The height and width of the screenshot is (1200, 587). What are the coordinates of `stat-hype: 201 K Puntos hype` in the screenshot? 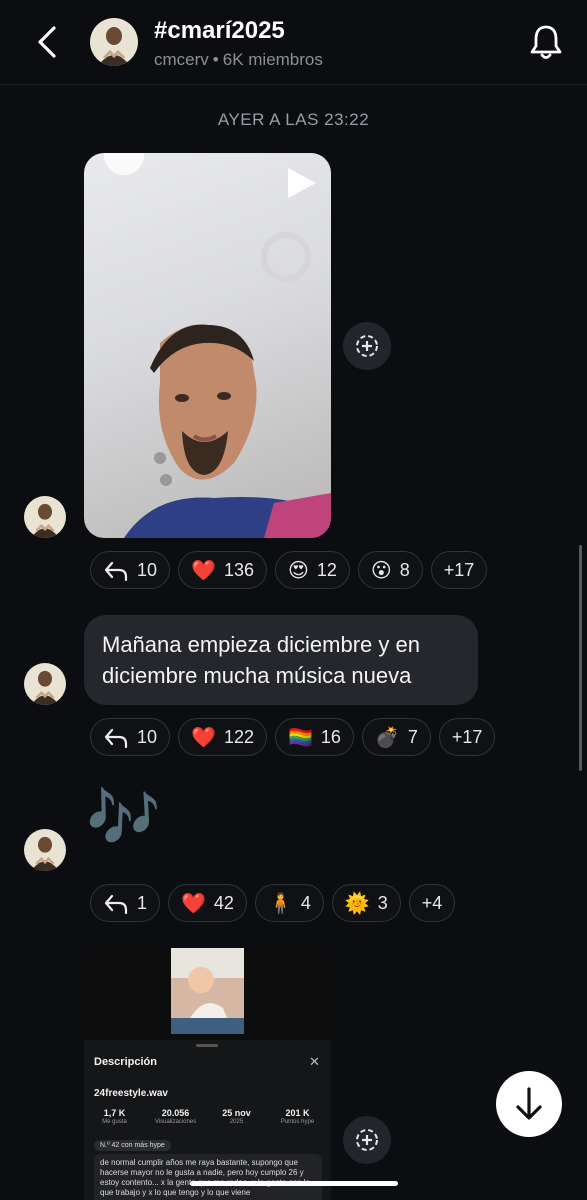 It's located at (297, 1116).